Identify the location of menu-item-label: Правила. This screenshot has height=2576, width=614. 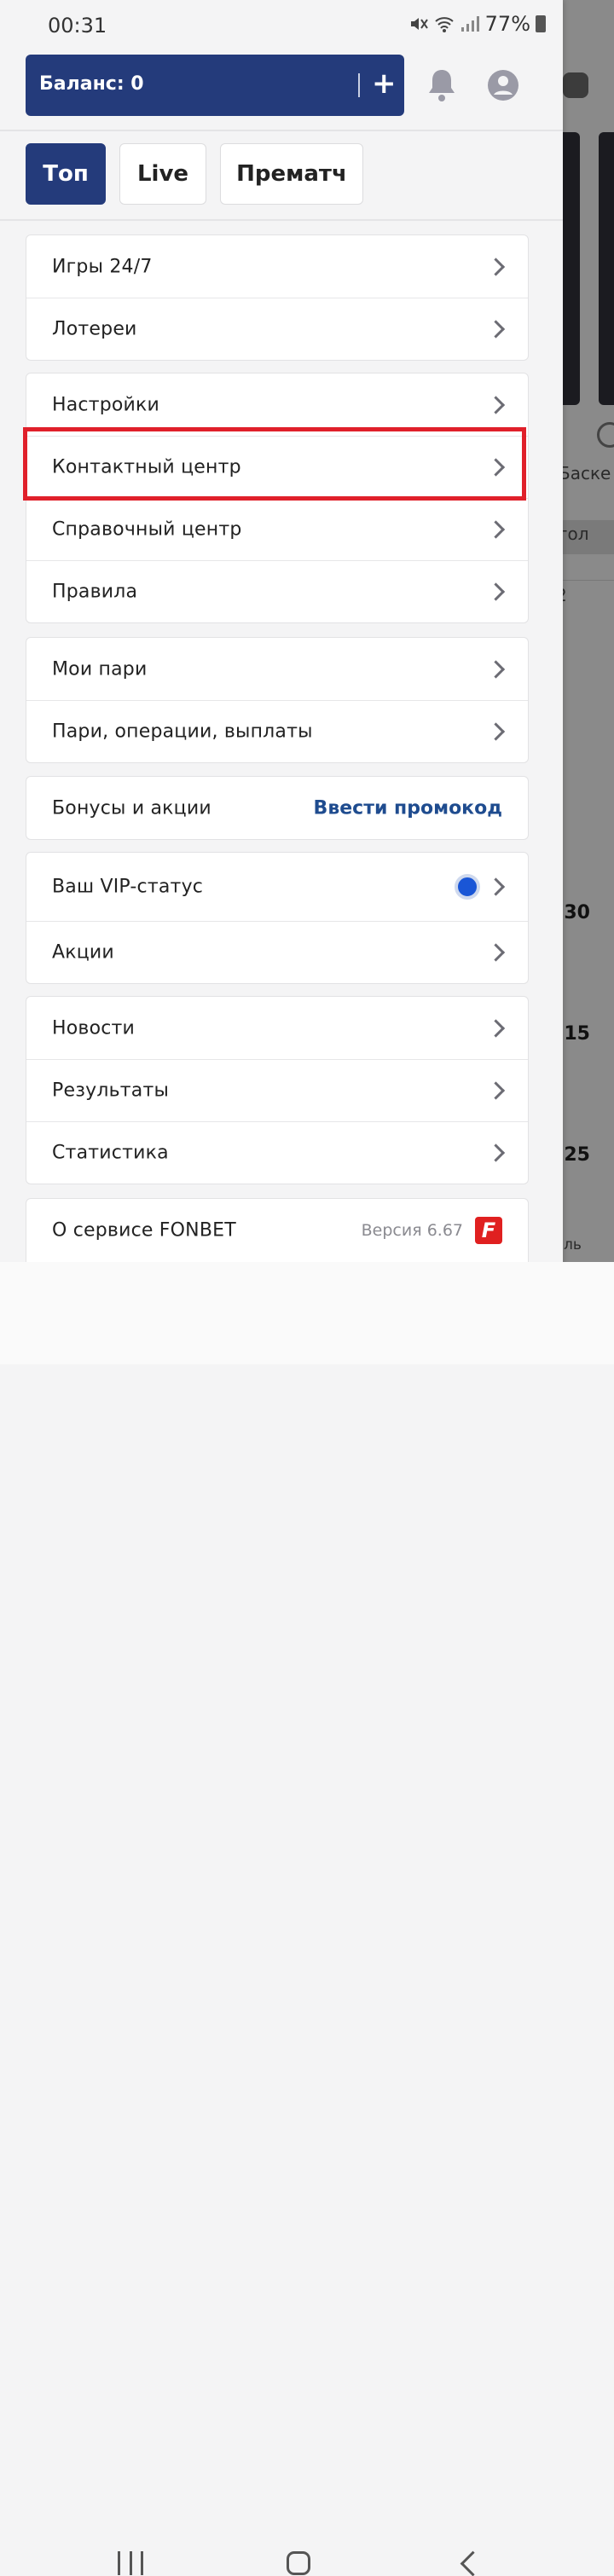
(95, 592).